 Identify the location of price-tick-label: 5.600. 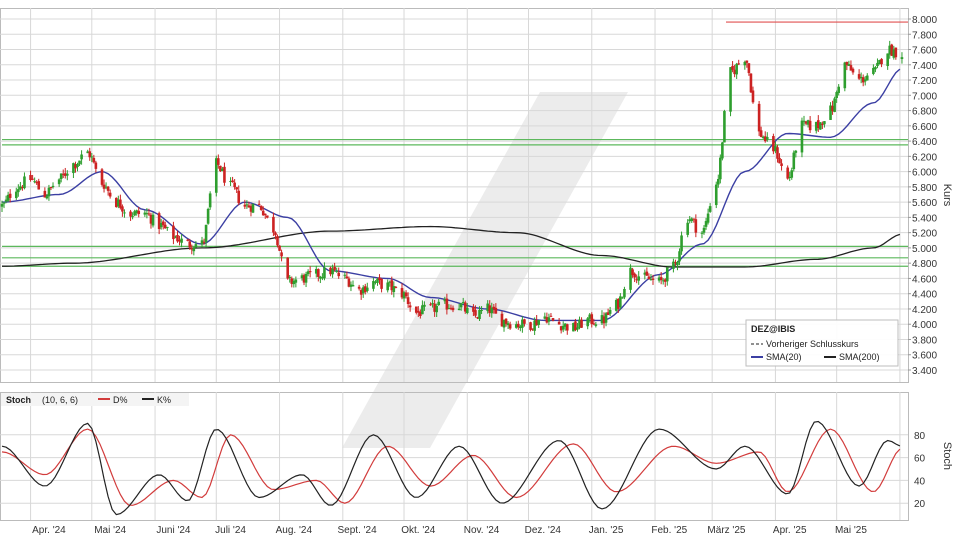
(924, 203).